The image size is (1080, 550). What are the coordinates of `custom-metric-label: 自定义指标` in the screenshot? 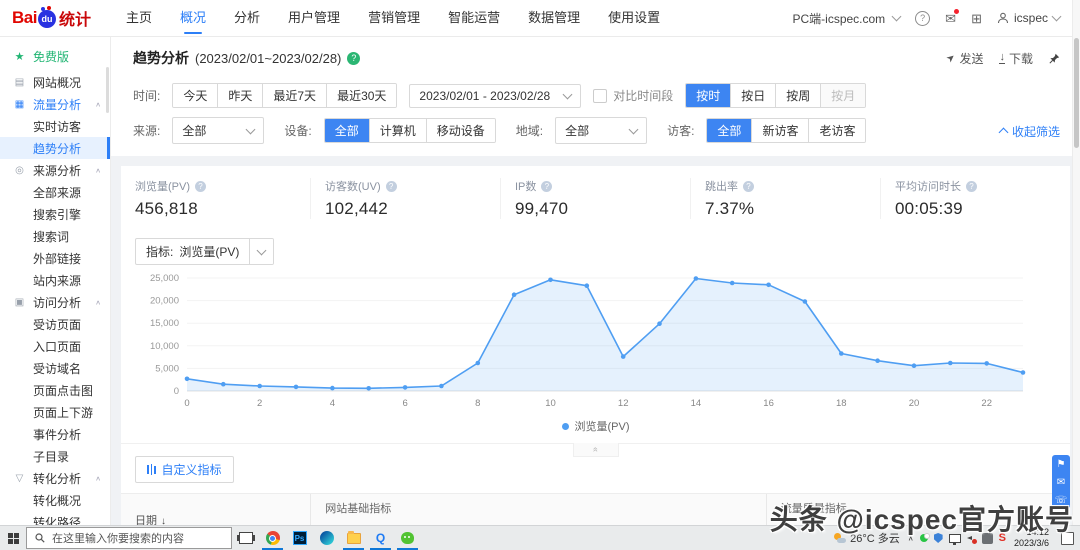 It's located at (191, 470).